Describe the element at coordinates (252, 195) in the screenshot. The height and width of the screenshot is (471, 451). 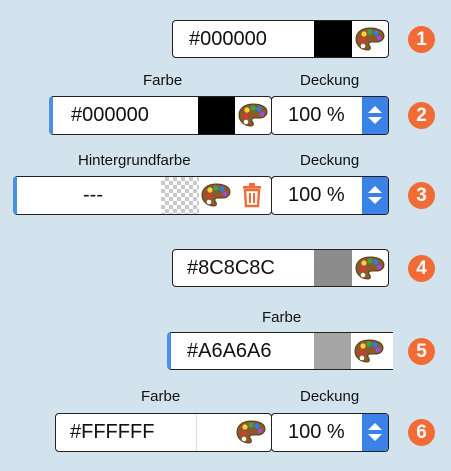
I see `trash-icon` at that location.